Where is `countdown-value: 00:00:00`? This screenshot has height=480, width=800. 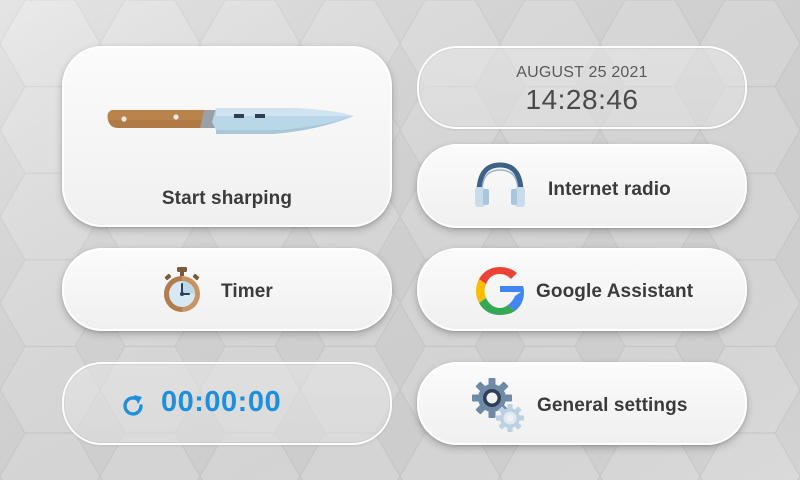
countdown-value: 00:00:00 is located at coordinates (221, 402).